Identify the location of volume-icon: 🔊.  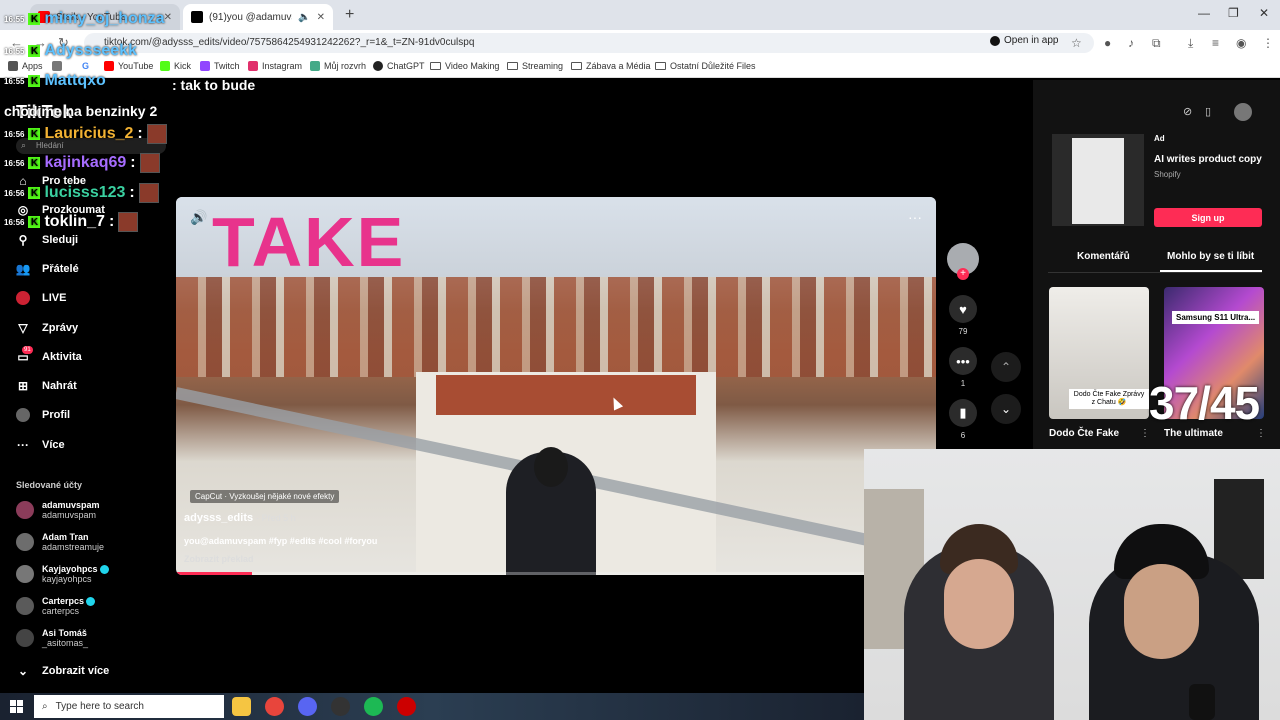
(198, 217).